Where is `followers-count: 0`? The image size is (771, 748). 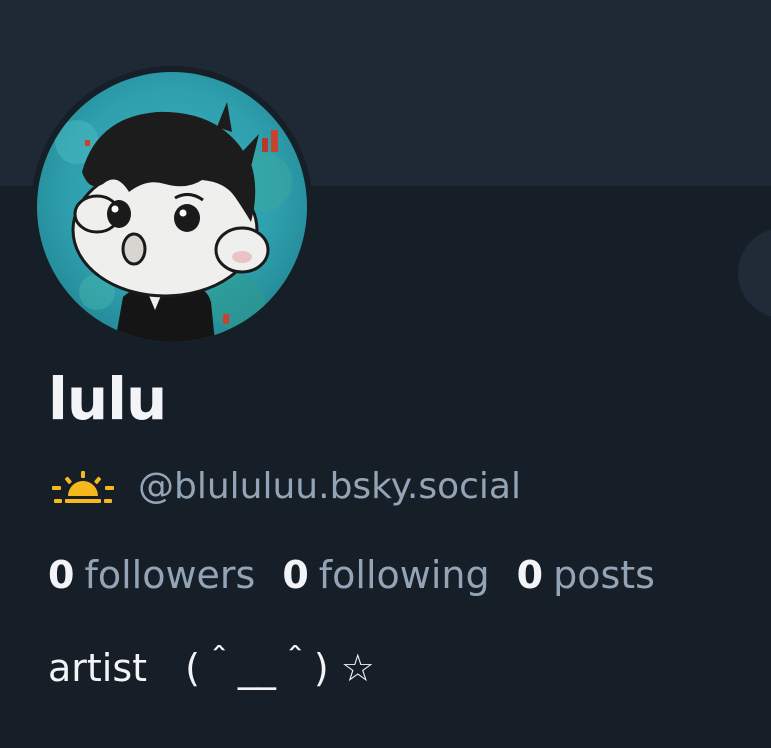 followers-count: 0 is located at coordinates (61, 575).